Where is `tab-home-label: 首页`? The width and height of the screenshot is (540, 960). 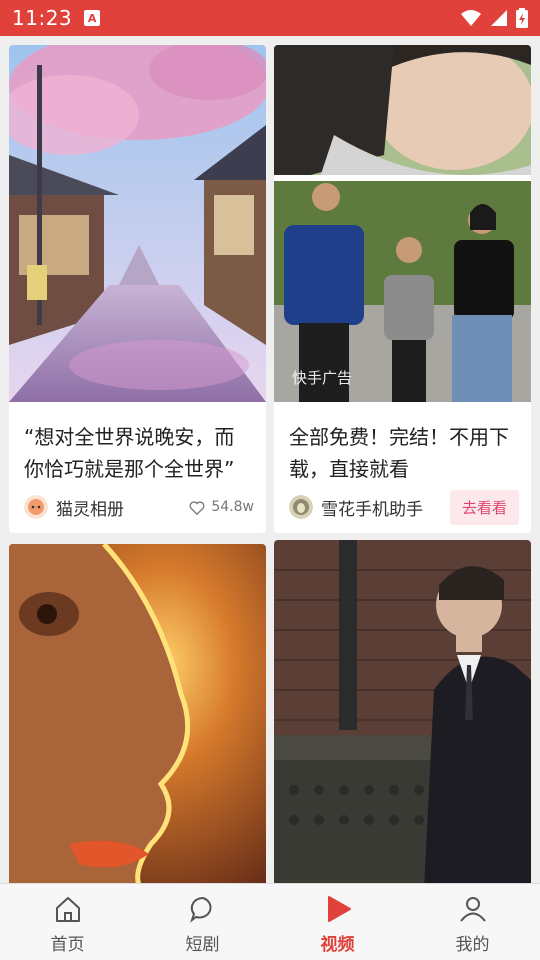
tab-home-label: 首页 is located at coordinates (67, 945).